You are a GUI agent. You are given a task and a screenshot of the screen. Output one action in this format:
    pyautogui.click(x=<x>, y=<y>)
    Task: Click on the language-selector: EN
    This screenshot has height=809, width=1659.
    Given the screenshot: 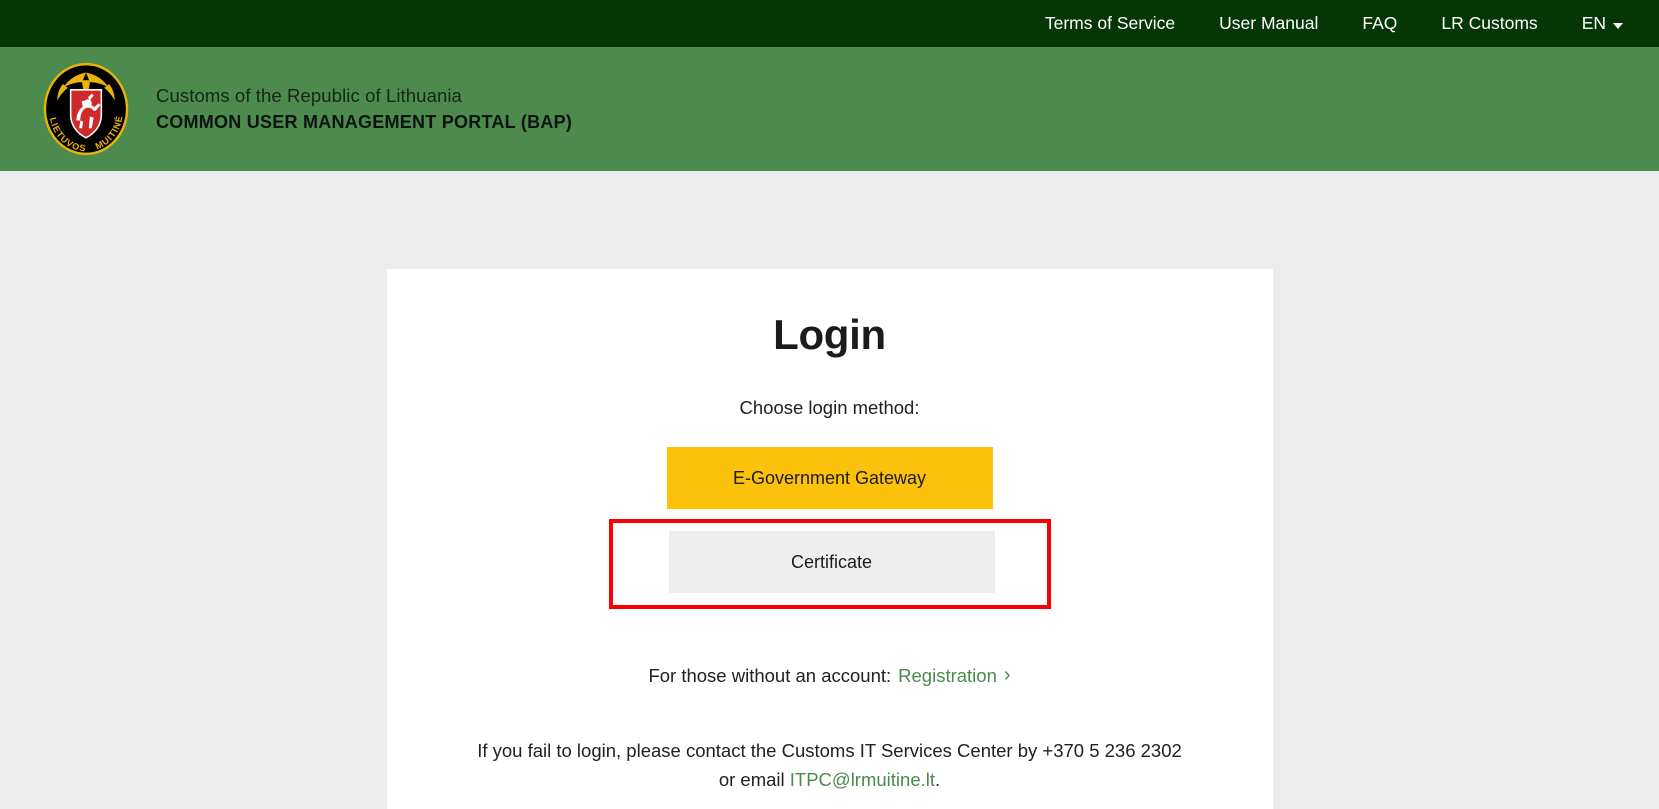 What is the action you would take?
    pyautogui.click(x=1598, y=23)
    